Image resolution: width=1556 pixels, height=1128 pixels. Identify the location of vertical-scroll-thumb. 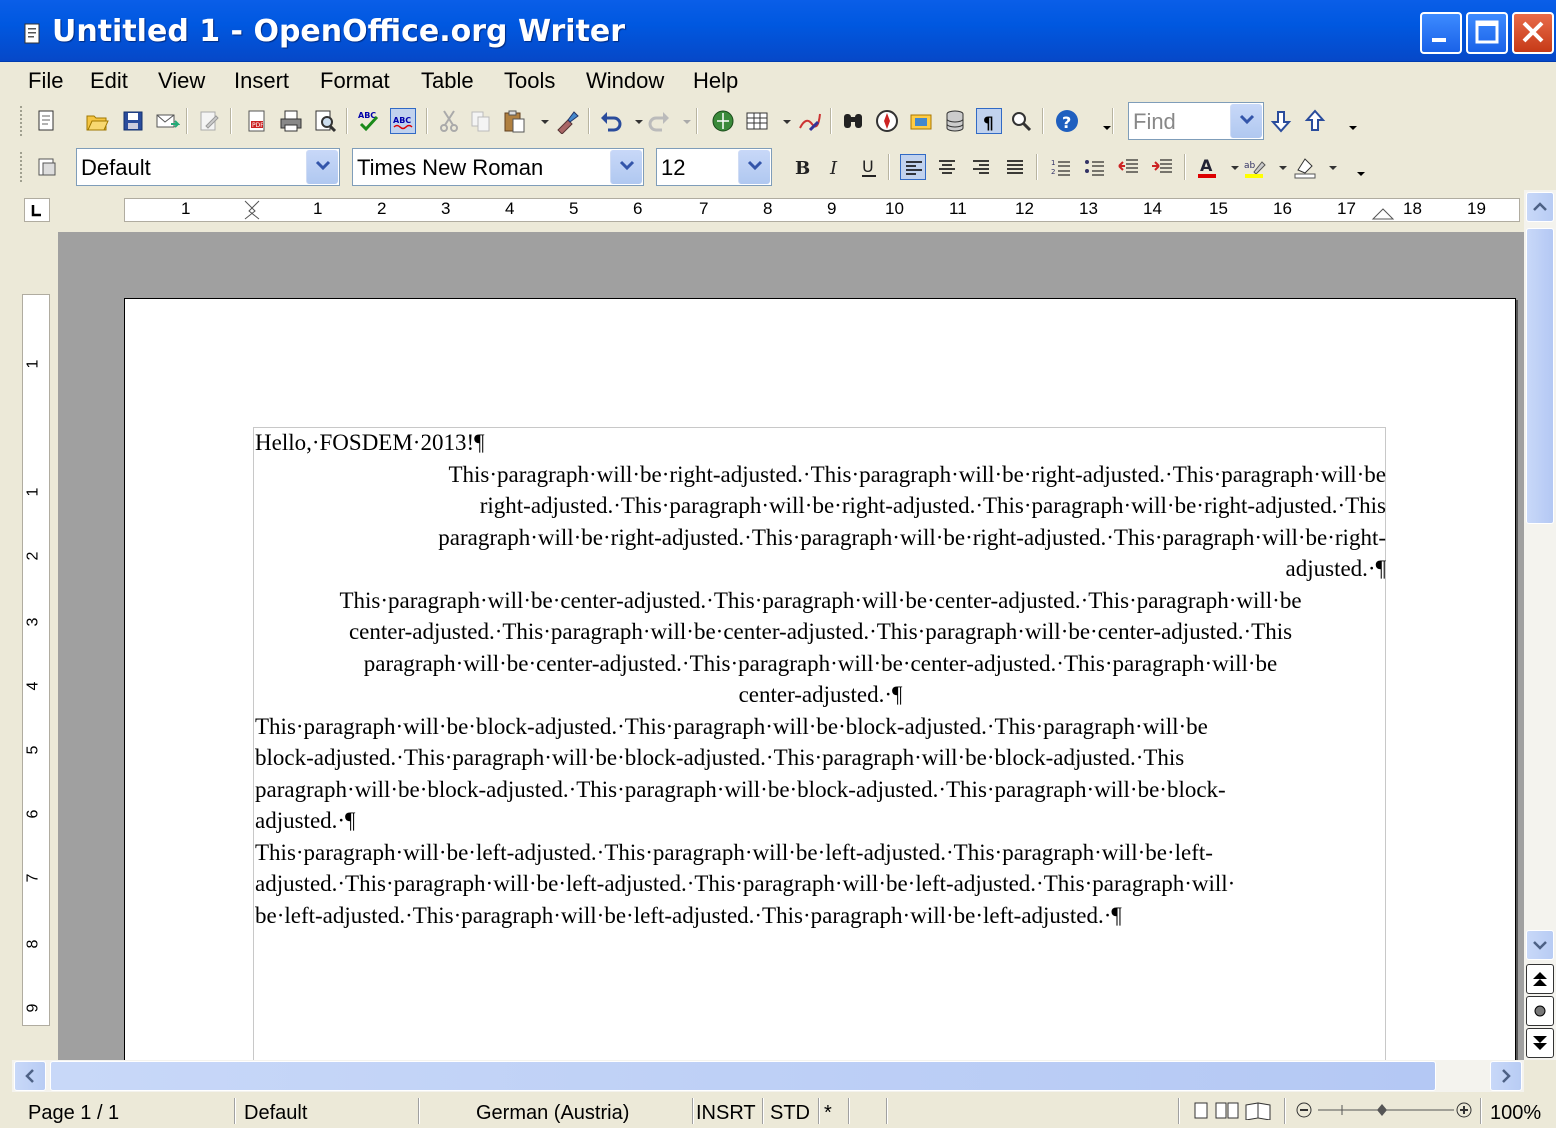
(1540, 376).